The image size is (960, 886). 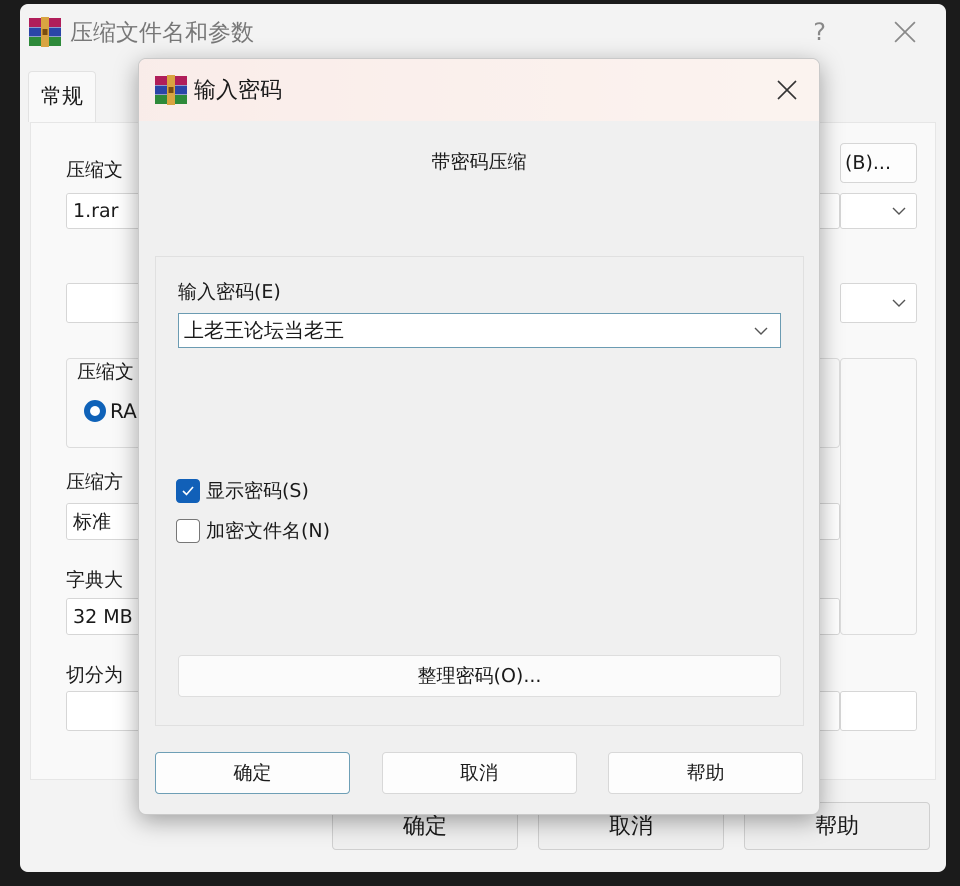 What do you see at coordinates (268, 531) in the screenshot?
I see `checkbox-label: 加密文件名(N)` at bounding box center [268, 531].